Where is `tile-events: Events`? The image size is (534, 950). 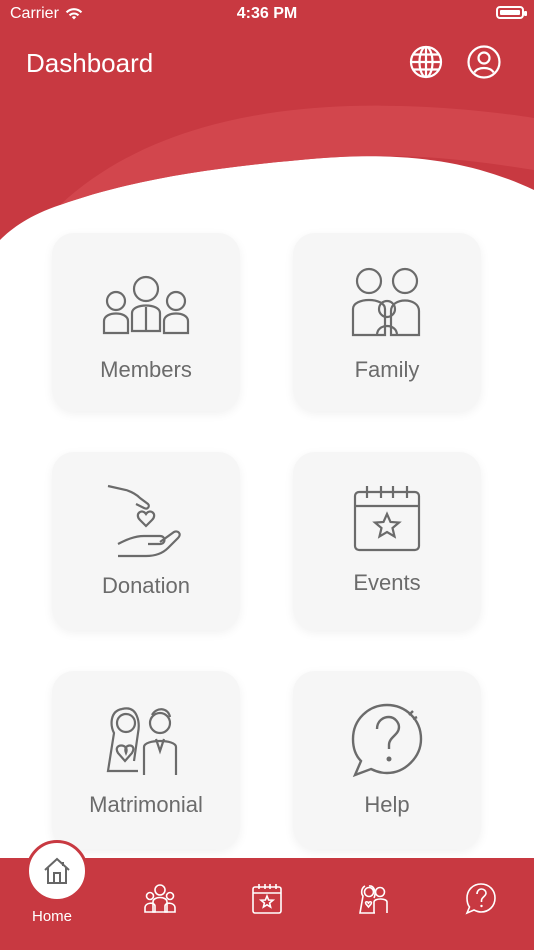 tile-events: Events is located at coordinates (387, 541).